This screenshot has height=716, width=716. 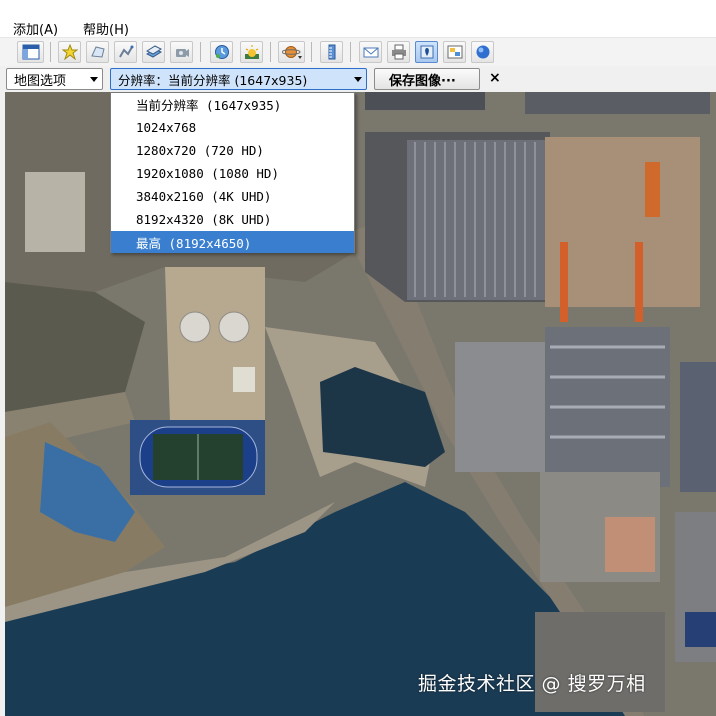 I want to click on resolution-option: 当前分辨率 (1647x935), so click(x=232, y=104).